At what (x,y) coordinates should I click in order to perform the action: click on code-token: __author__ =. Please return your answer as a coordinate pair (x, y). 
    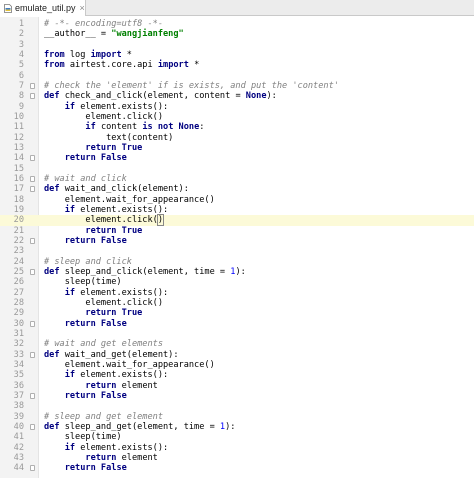
    Looking at the image, I should click on (78, 34).